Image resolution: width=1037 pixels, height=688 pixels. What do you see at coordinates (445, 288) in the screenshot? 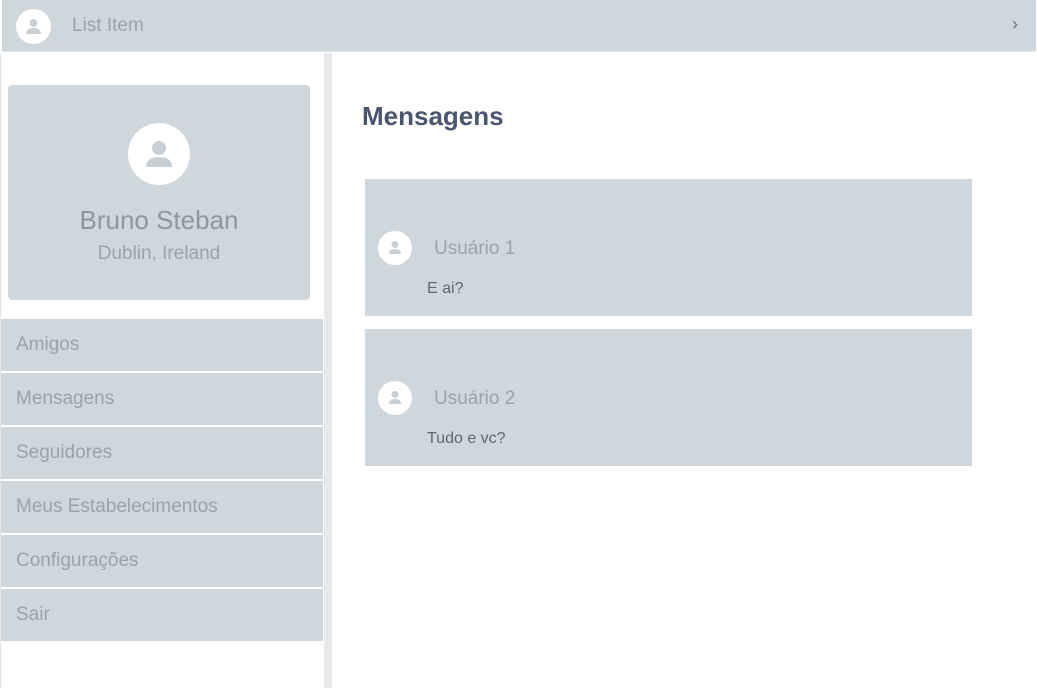
I see `message-text: E ai?` at bounding box center [445, 288].